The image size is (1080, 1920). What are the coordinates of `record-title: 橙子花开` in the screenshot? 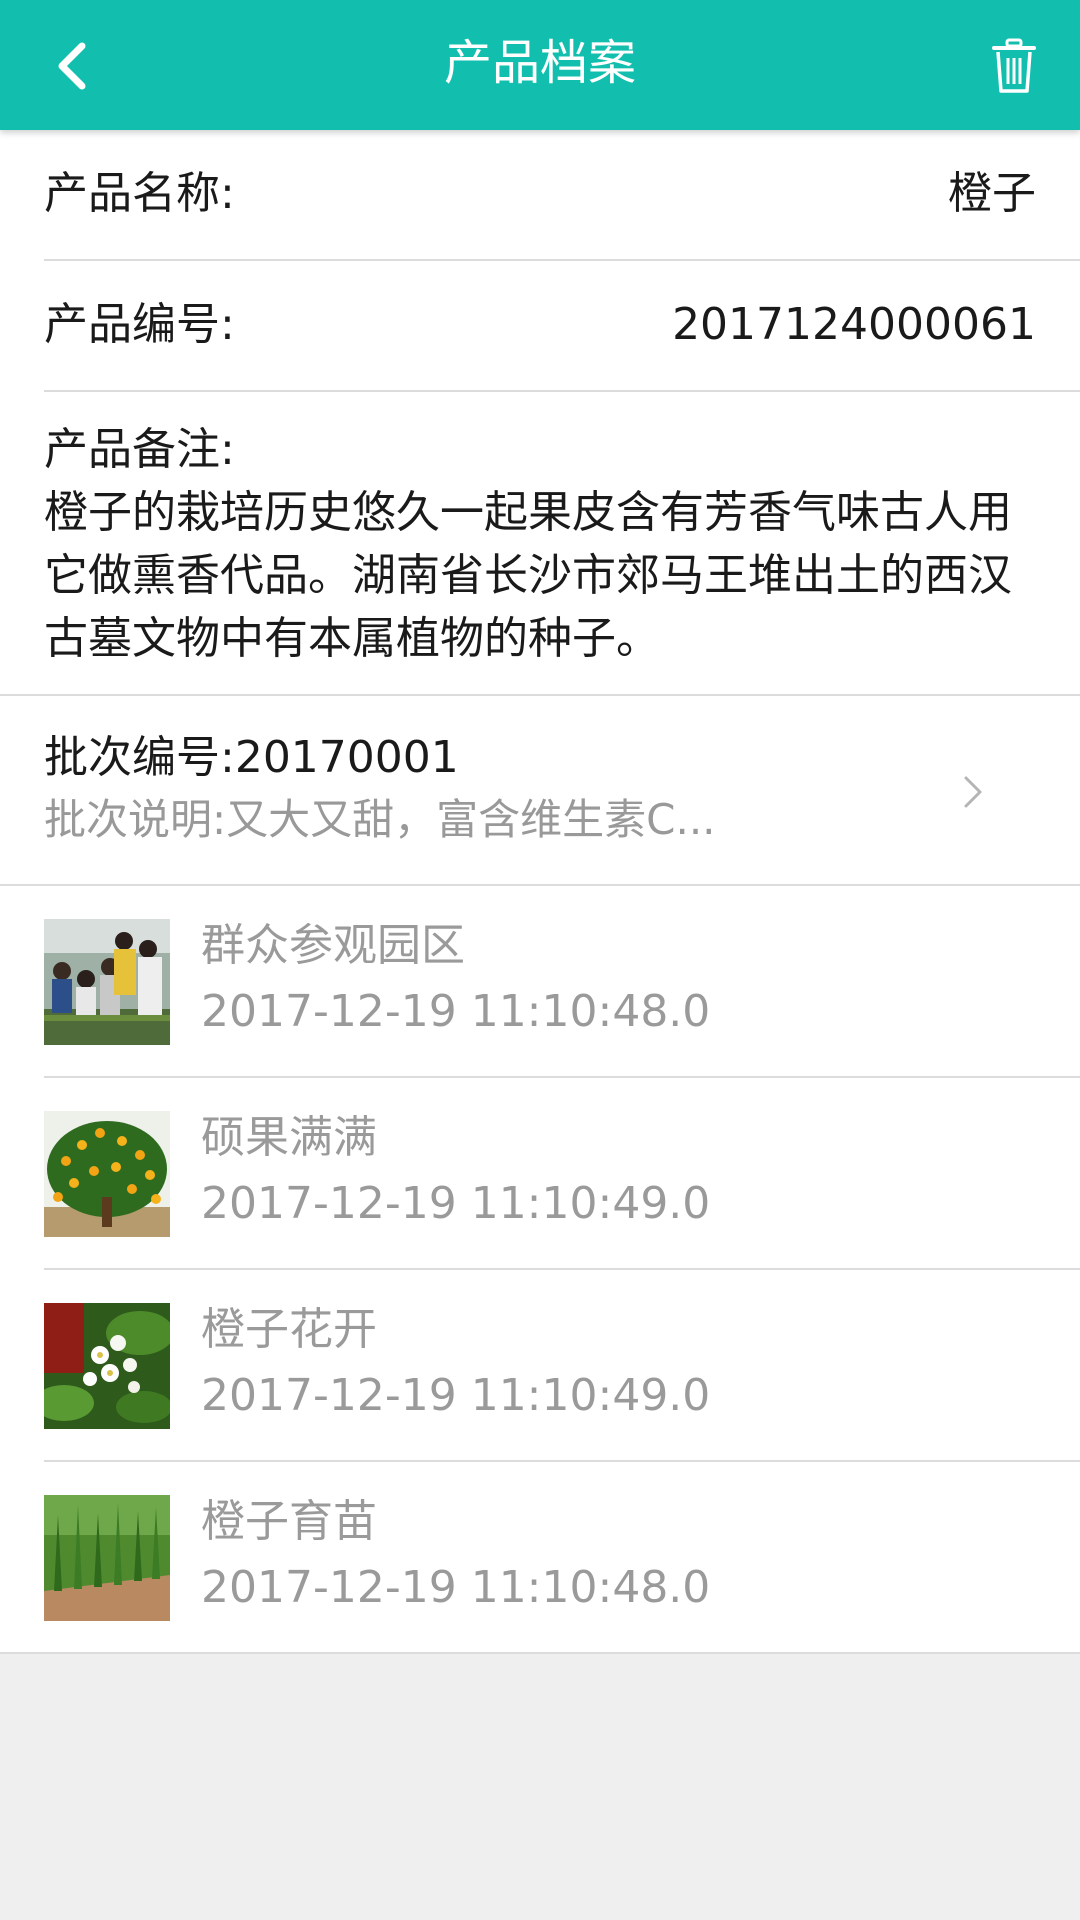 It's located at (289, 1329).